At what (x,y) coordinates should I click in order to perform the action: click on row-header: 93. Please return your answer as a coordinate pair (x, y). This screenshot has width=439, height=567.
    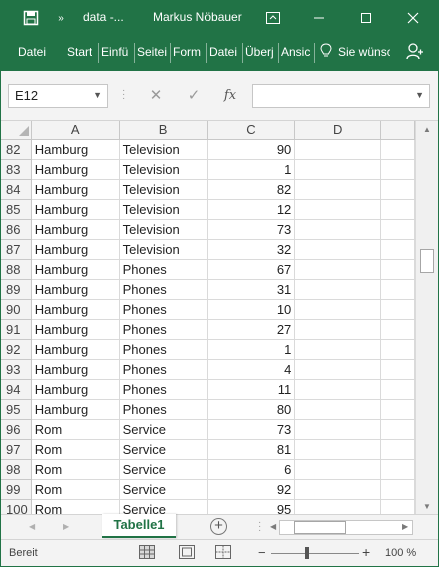
    Looking at the image, I should click on (16, 369).